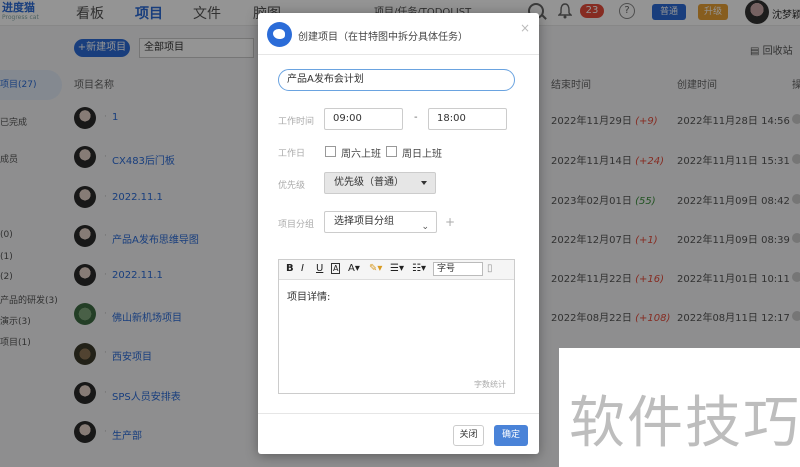 This screenshot has width=800, height=467. Describe the element at coordinates (383, 37) in the screenshot. I see `dialog-title: 创建项目（在甘特图中拆分具体任务）` at that location.